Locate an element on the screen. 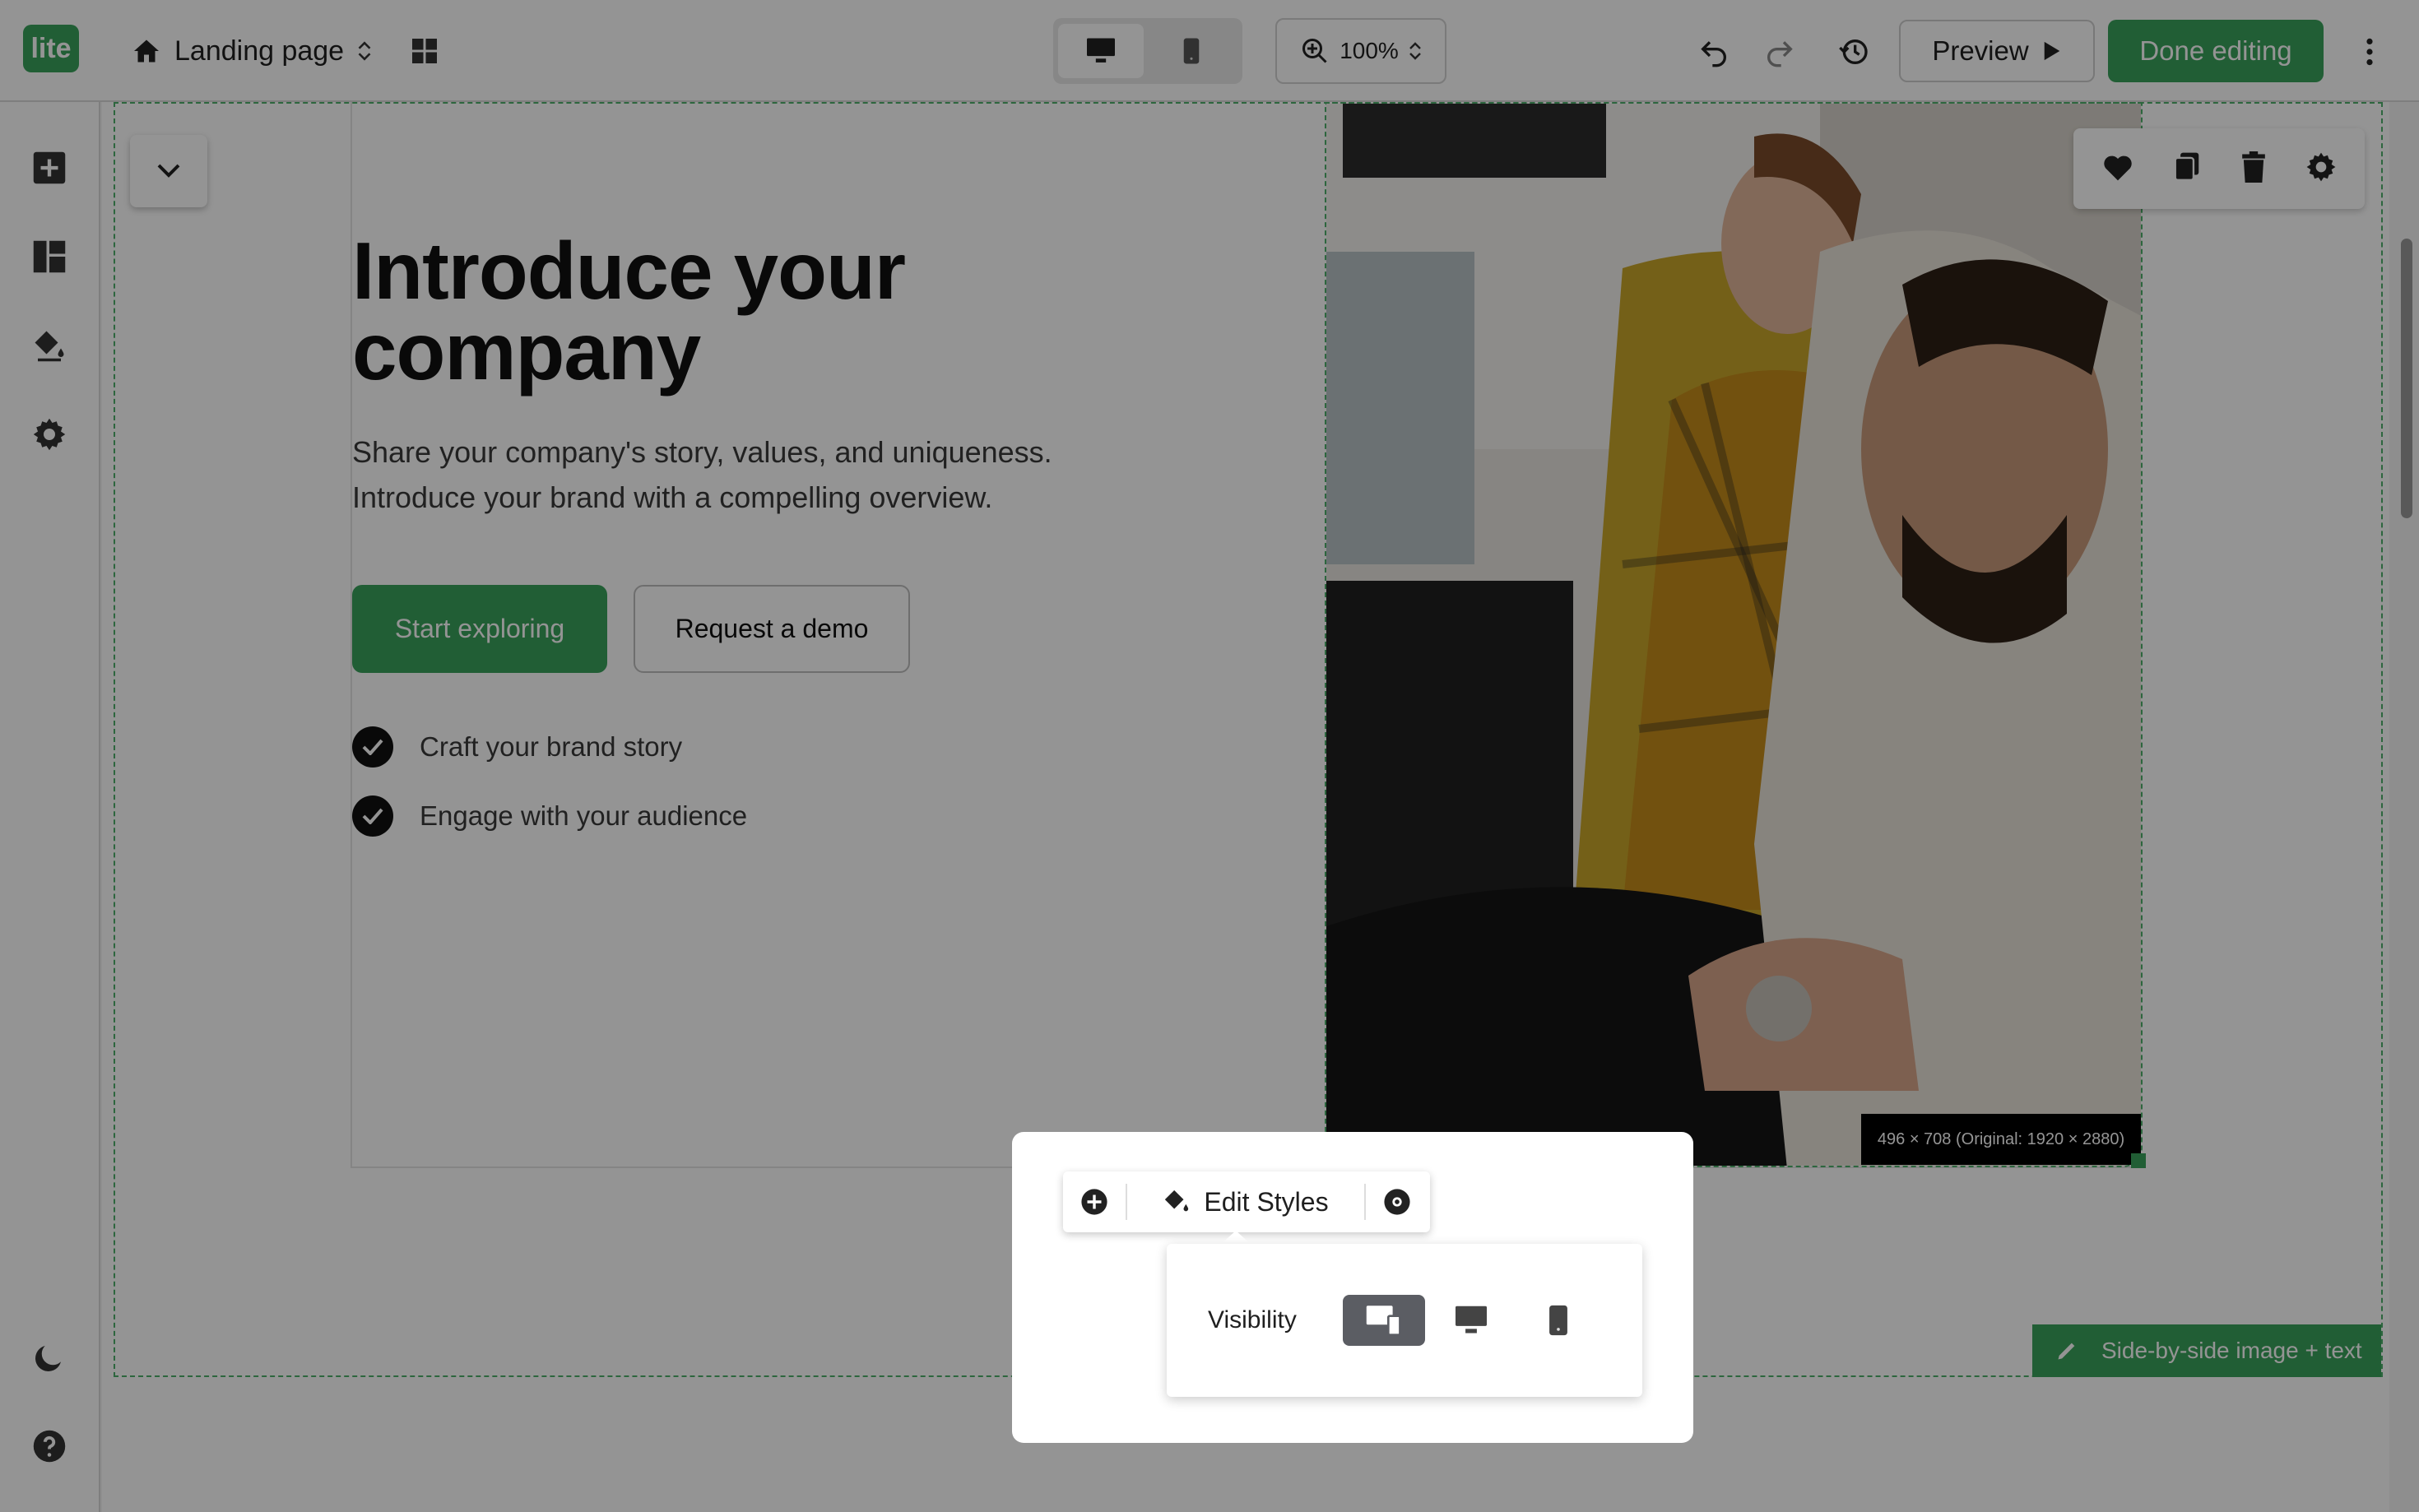 This screenshot has width=2419, height=1512. add-circle-icon is located at coordinates (1094, 1202).